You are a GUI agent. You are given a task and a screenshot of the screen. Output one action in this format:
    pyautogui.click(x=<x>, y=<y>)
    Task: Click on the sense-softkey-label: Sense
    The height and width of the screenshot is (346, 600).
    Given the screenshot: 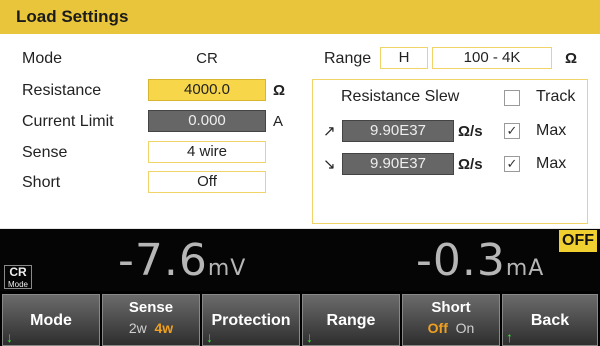 What is the action you would take?
    pyautogui.click(x=151, y=307)
    